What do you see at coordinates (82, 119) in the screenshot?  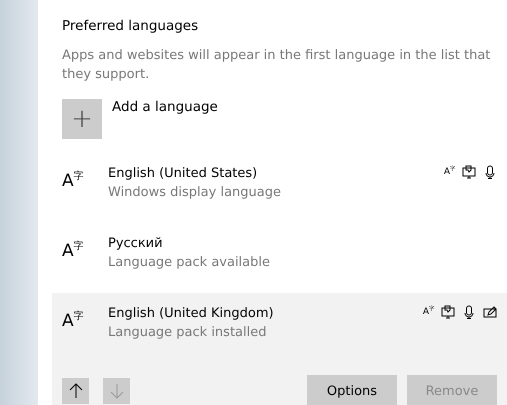 I see `add-language-button: +` at bounding box center [82, 119].